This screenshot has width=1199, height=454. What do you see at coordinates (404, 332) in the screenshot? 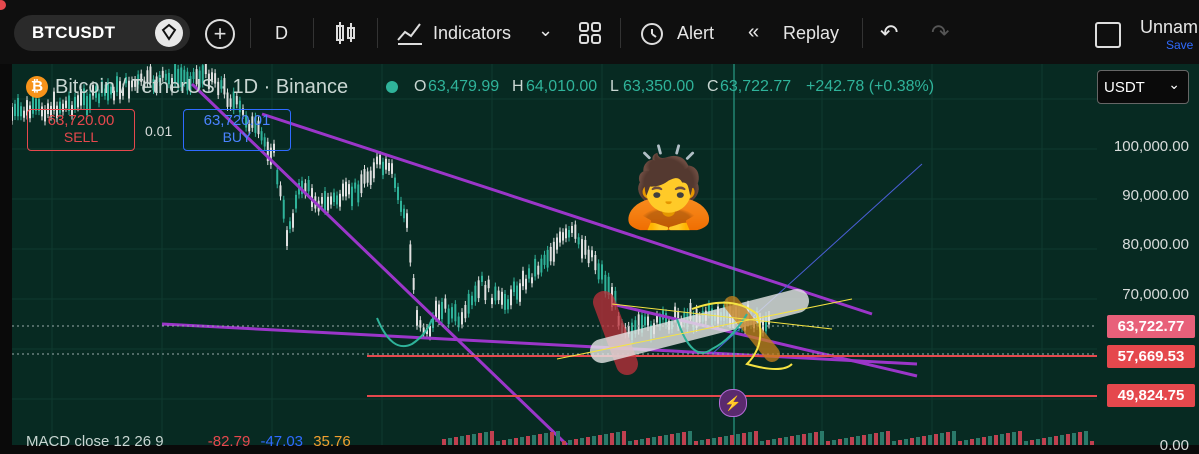
I see `freehand` at bounding box center [404, 332].